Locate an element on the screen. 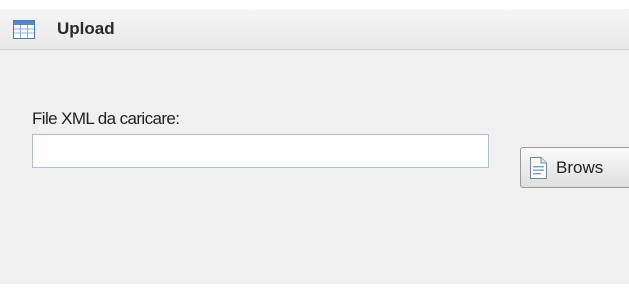 This screenshot has width=629, height=291. file-path-input is located at coordinates (260, 151).